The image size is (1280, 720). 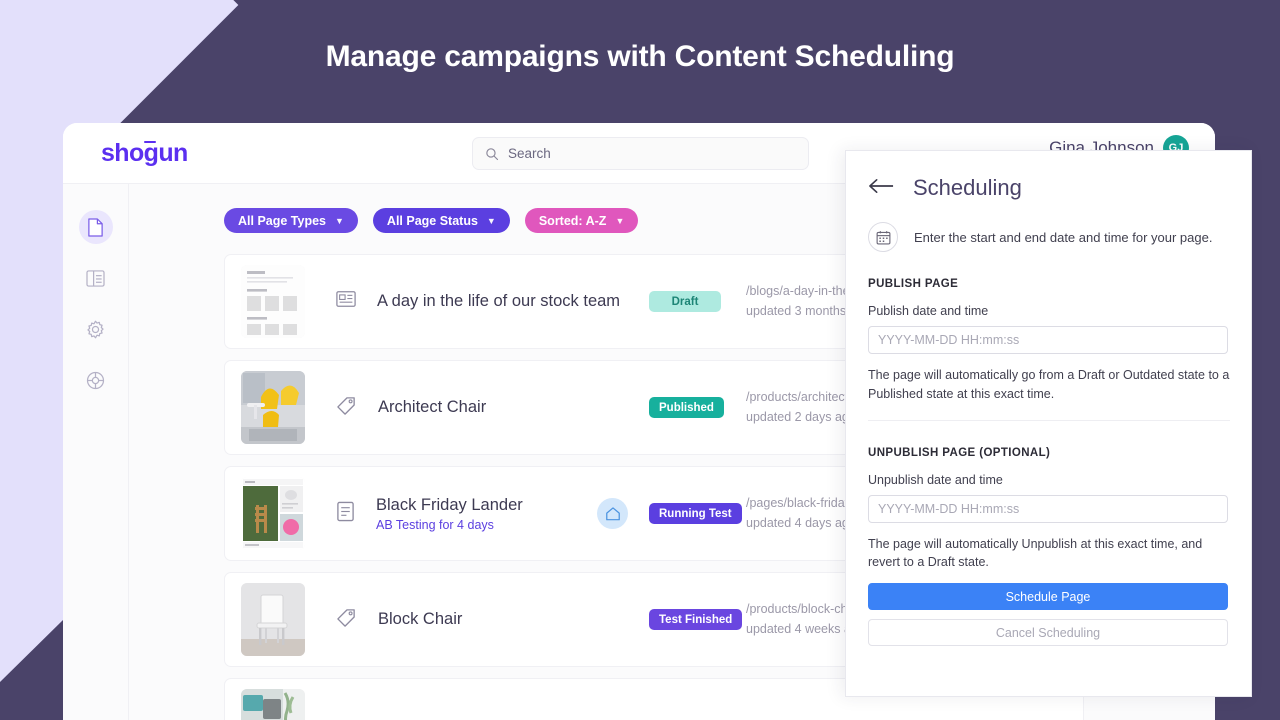 I want to click on sidebar-item-support, so click(x=96, y=380).